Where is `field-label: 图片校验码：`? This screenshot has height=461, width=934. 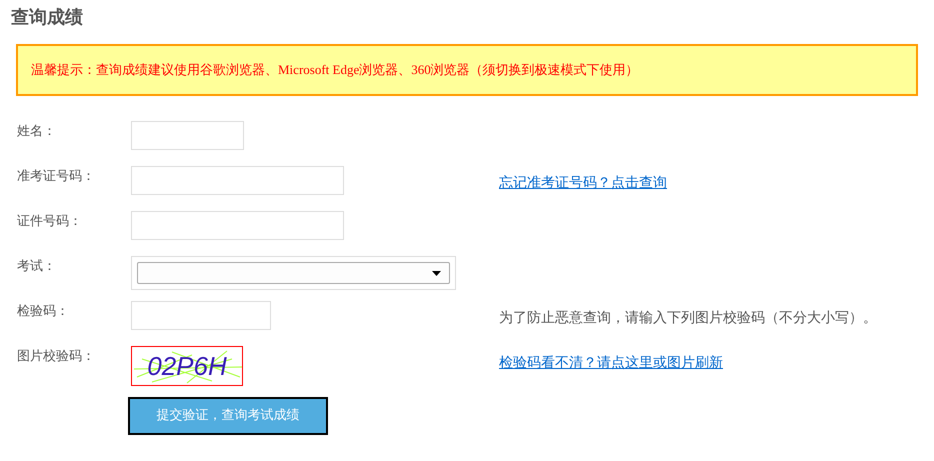
field-label: 图片校验码： is located at coordinates (56, 357).